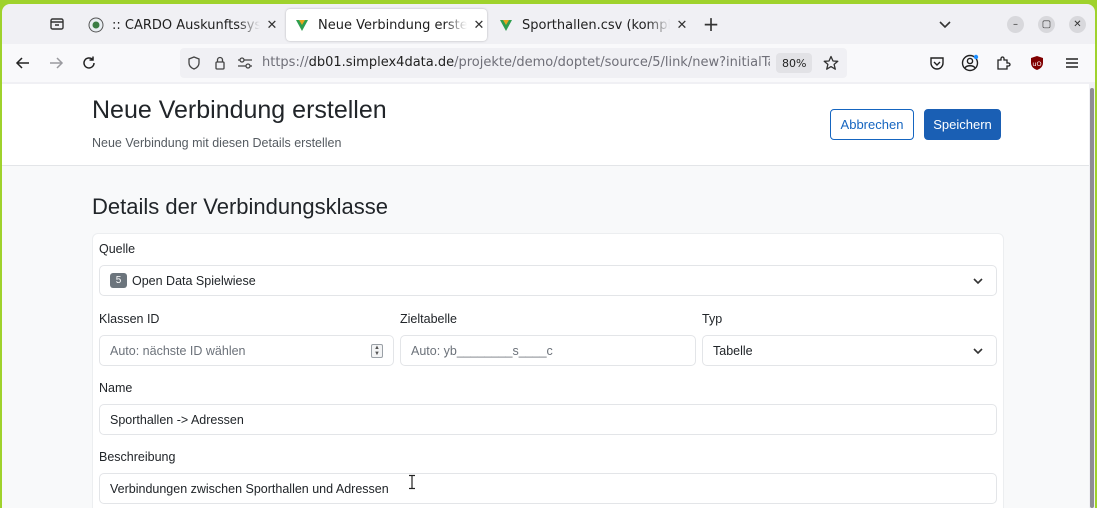 This screenshot has width=1097, height=508. I want to click on tab-cardo: :: CARDO Auskunftssystem ✕, so click(182, 25).